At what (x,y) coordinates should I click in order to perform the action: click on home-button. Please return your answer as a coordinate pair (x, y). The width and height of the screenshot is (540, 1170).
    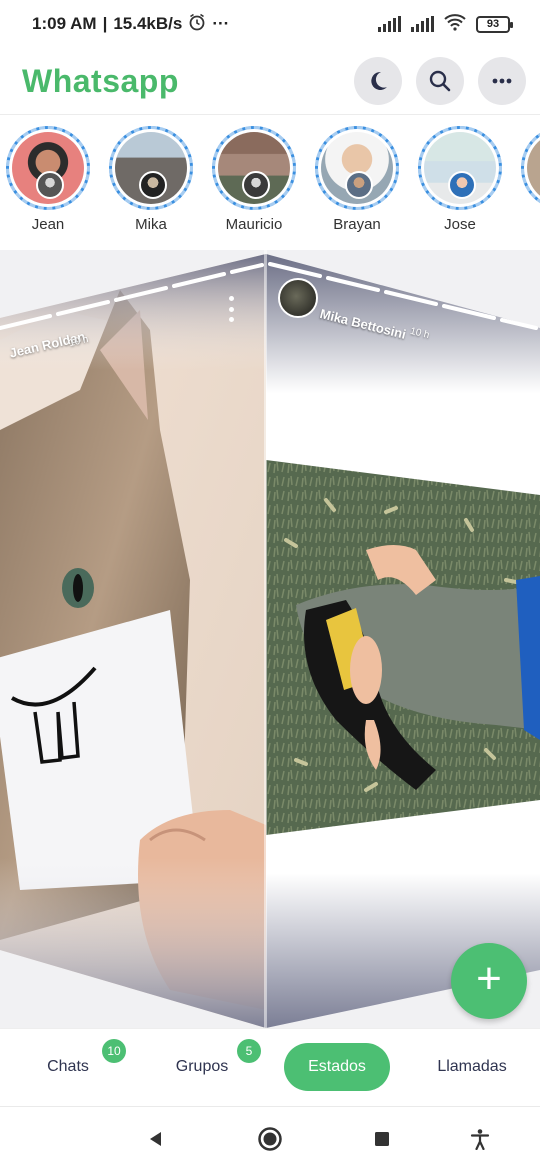
    Looking at the image, I should click on (270, 1139).